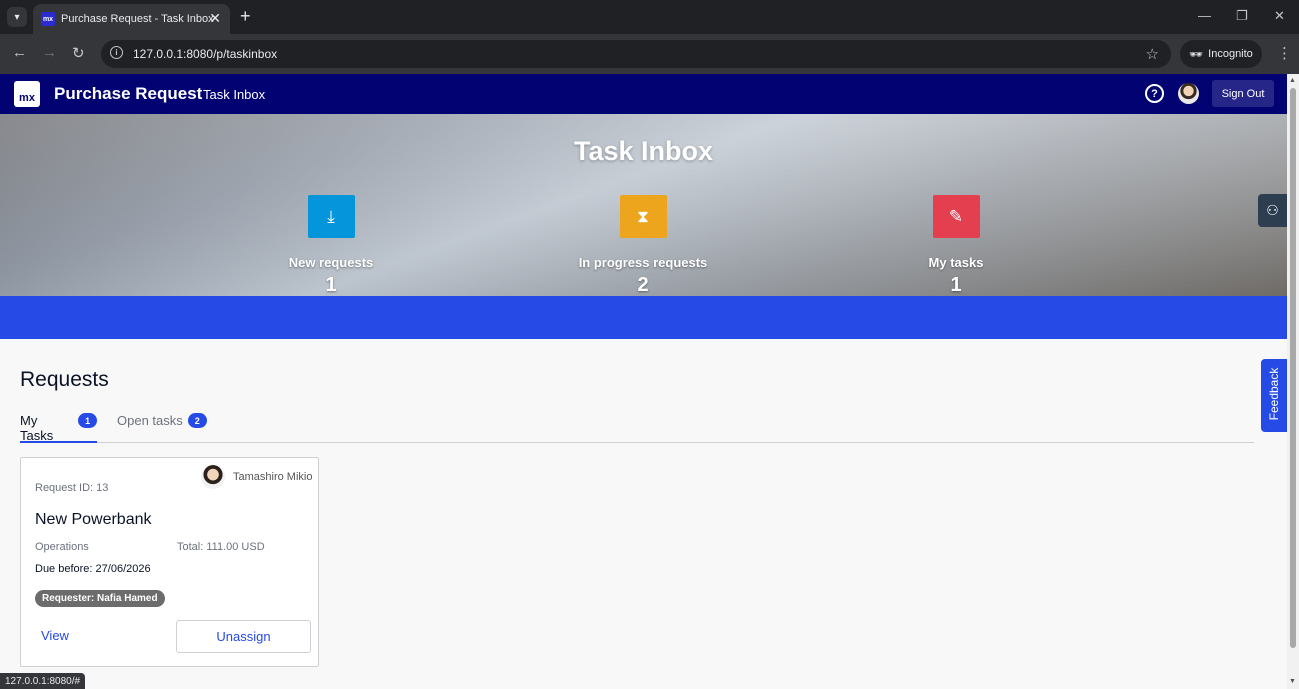 The width and height of the screenshot is (1299, 689). What do you see at coordinates (62, 547) in the screenshot?
I see `department: Operations` at bounding box center [62, 547].